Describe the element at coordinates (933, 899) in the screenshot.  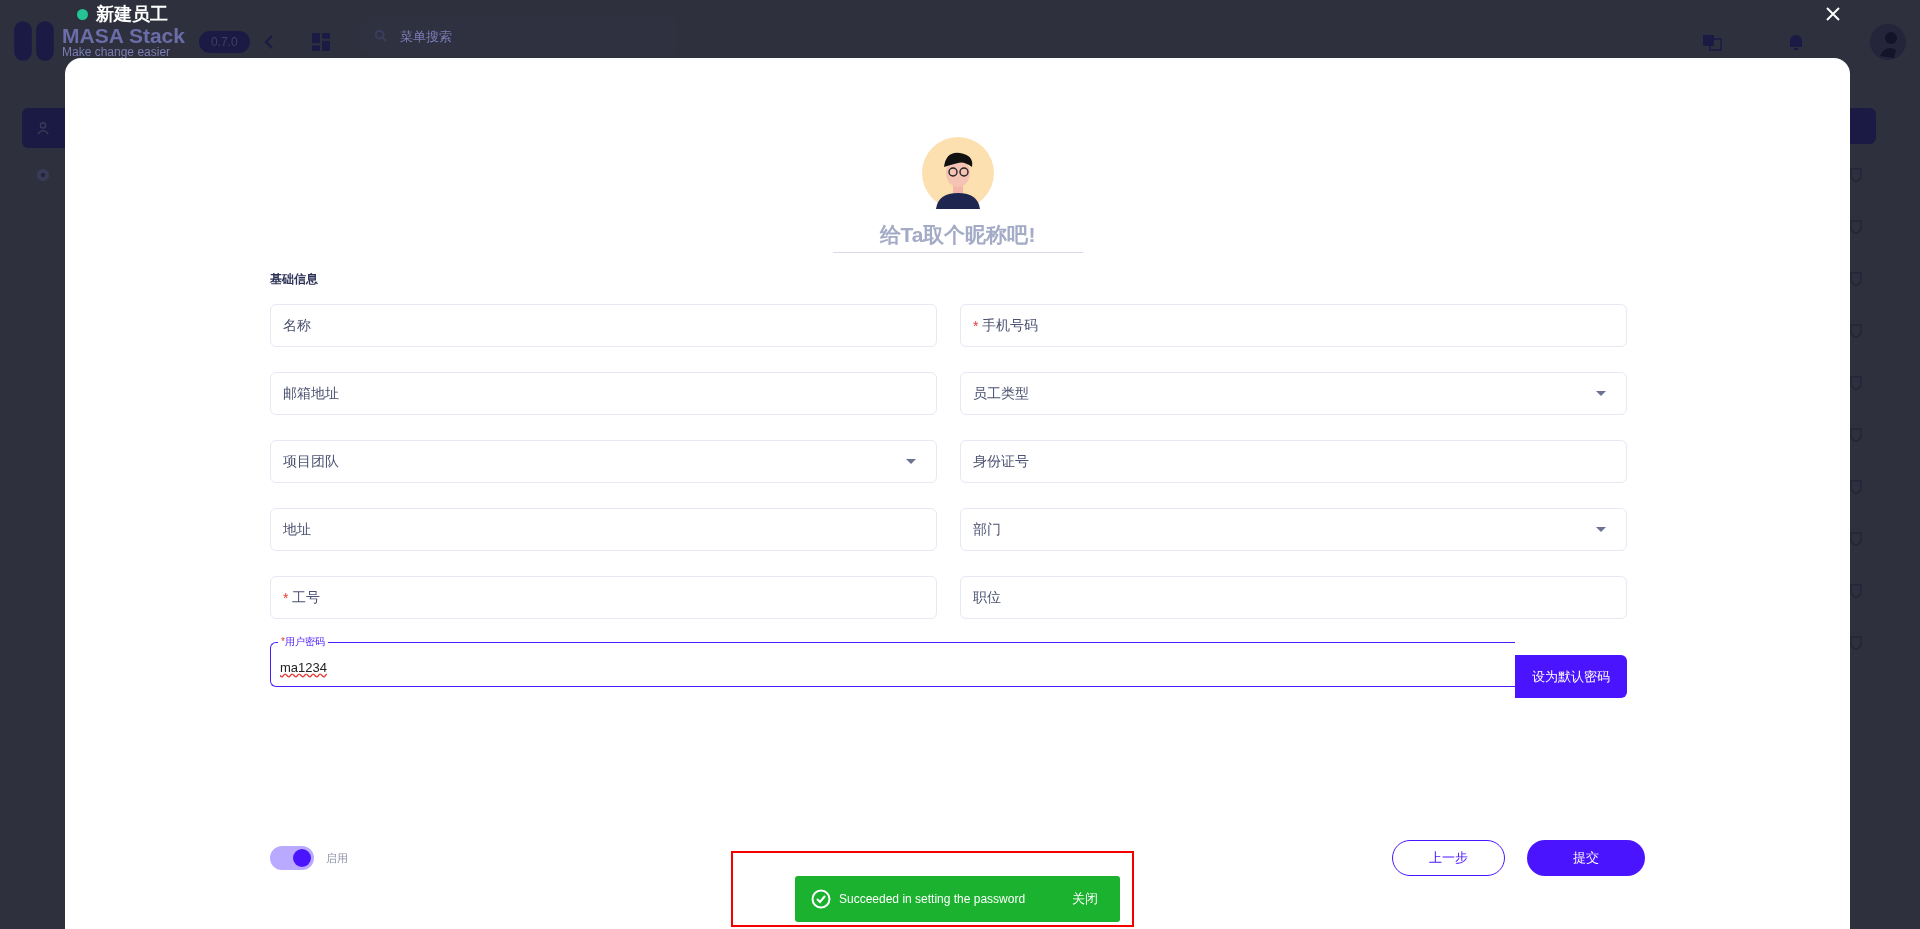
I see `toast-message: Succeeded in setting the password` at that location.